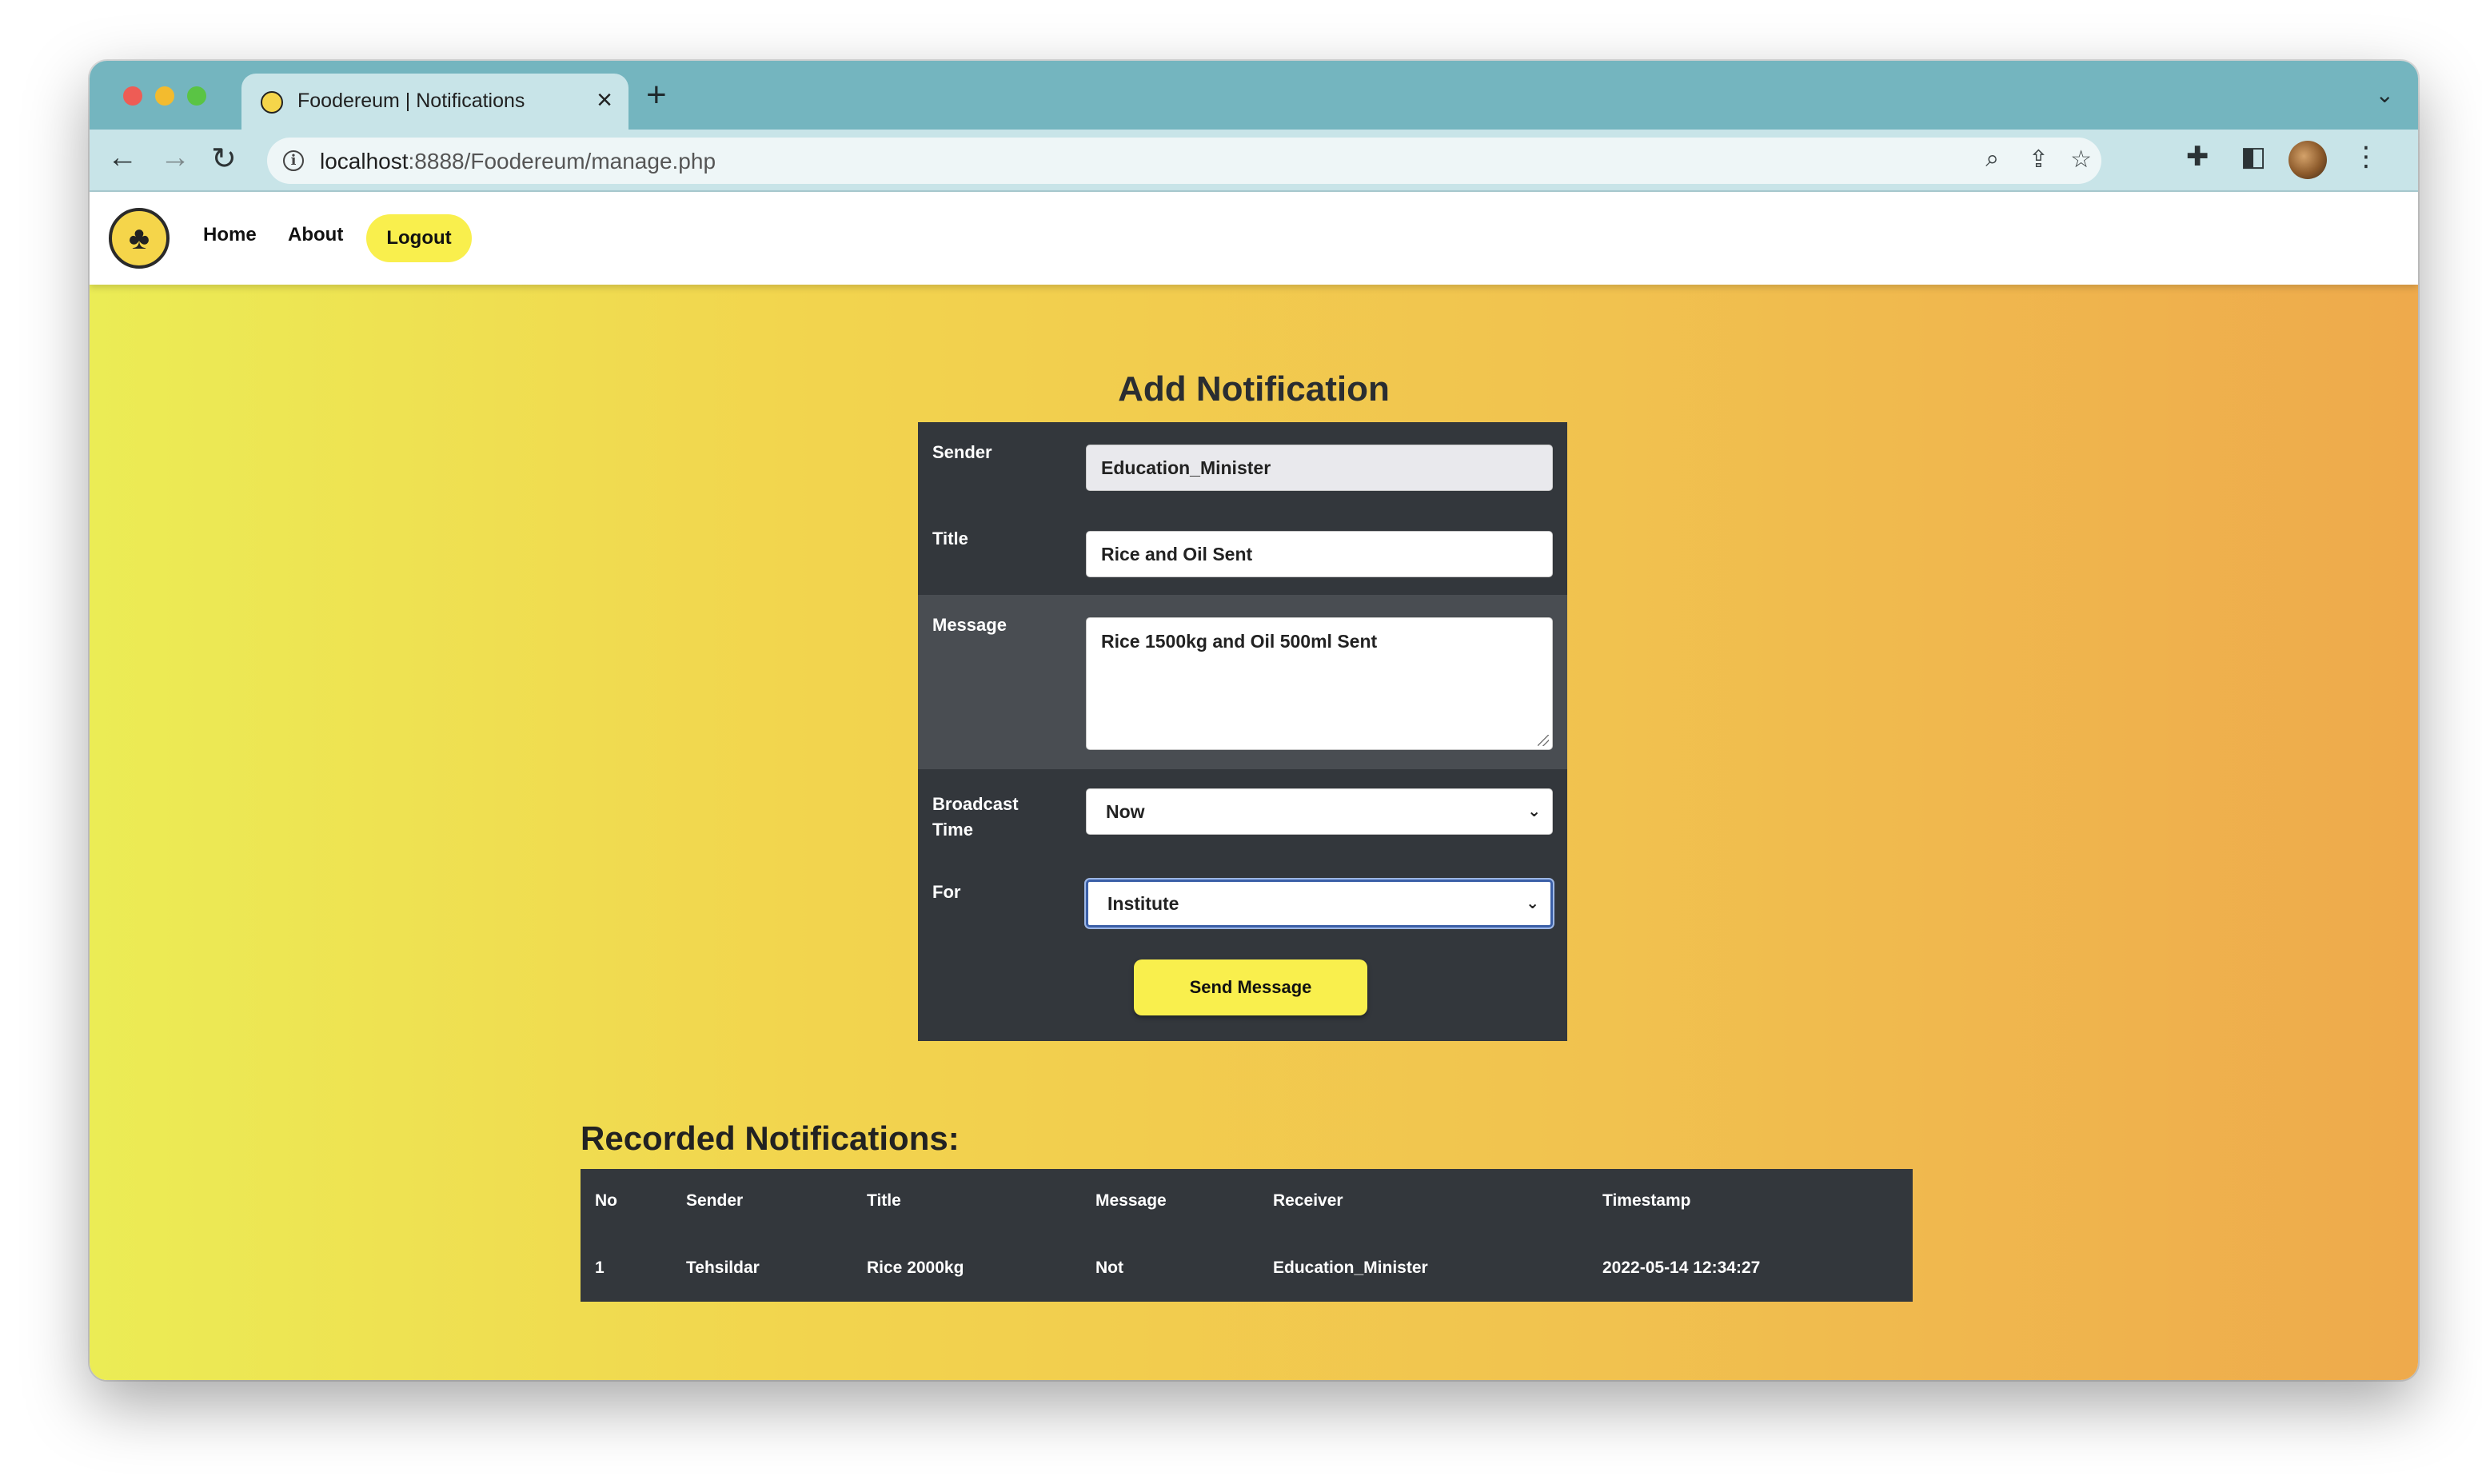 This screenshot has width=2482, height=1484. What do you see at coordinates (656, 95) in the screenshot?
I see `new-tab-icon: +` at bounding box center [656, 95].